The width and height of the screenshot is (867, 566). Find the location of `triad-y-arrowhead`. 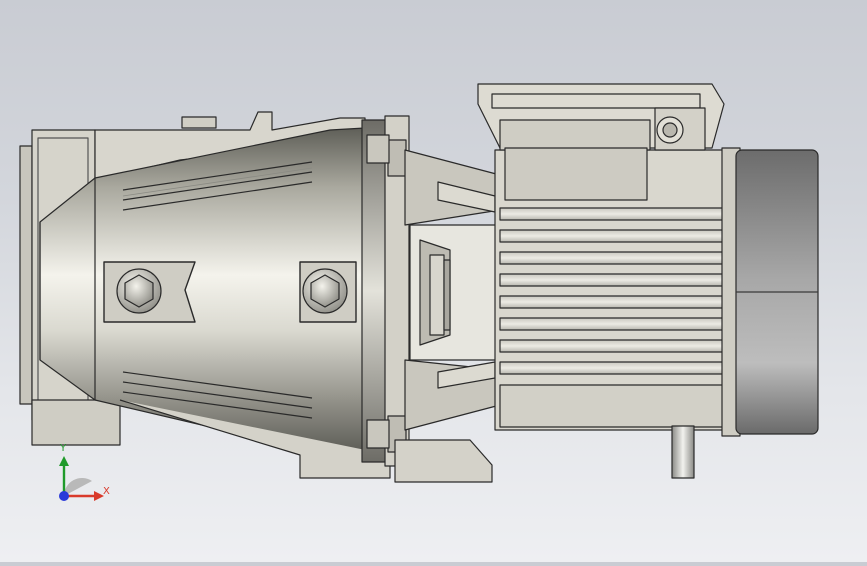

triad-y-arrowhead is located at coordinates (64, 461).